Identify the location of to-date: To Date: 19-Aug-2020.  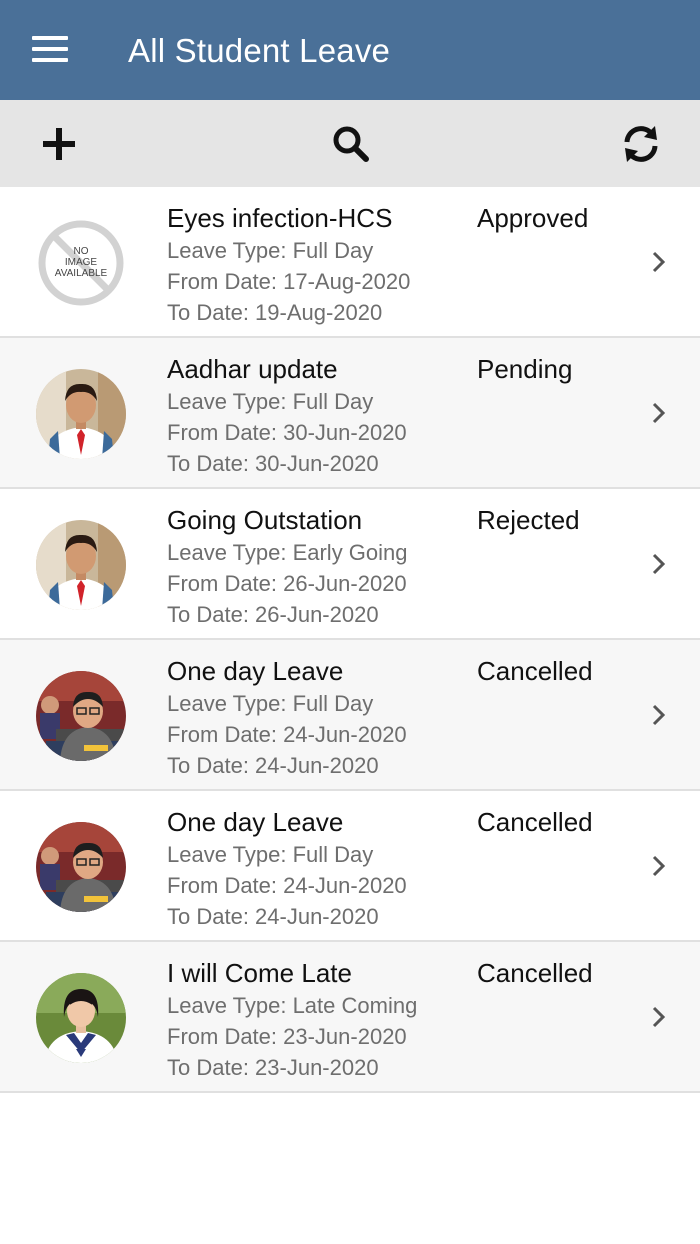
(275, 312).